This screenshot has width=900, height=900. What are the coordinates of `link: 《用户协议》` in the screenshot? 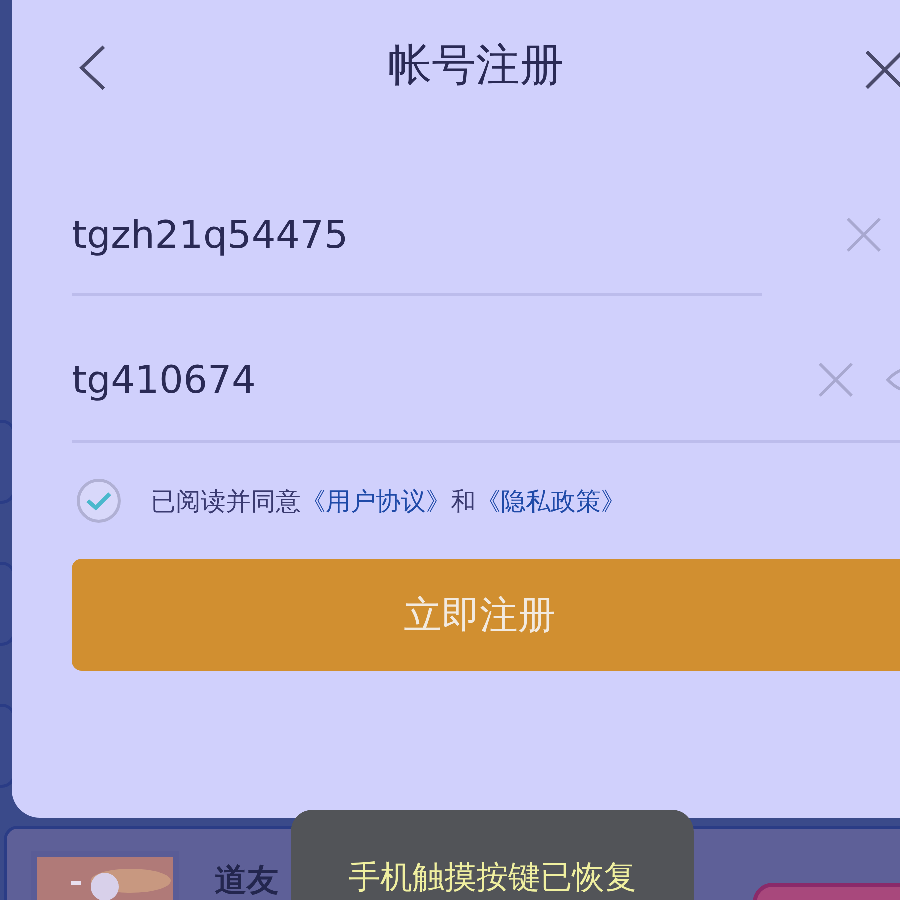 It's located at (376, 501).